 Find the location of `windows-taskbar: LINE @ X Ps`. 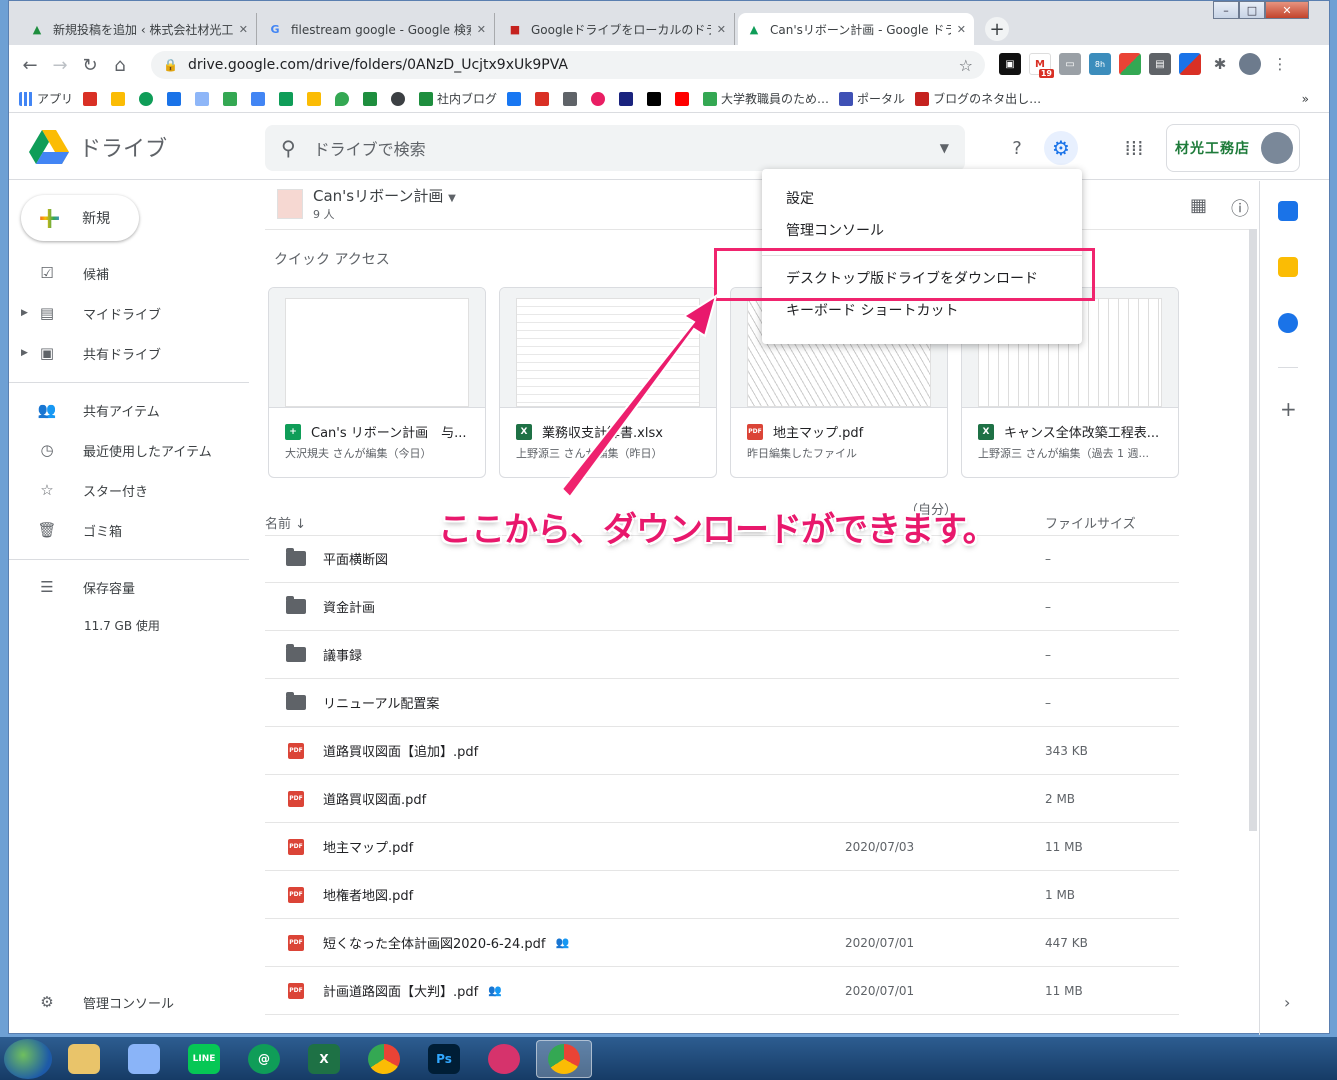

windows-taskbar: LINE @ X Ps is located at coordinates (668, 1058).